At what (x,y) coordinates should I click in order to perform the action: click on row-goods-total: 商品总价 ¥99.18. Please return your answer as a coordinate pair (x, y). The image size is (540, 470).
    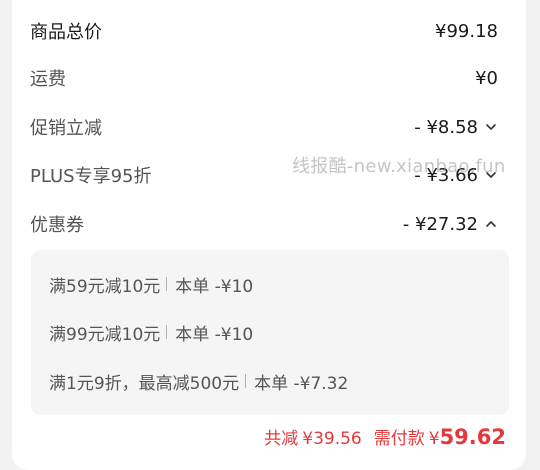
    Looking at the image, I should click on (264, 31).